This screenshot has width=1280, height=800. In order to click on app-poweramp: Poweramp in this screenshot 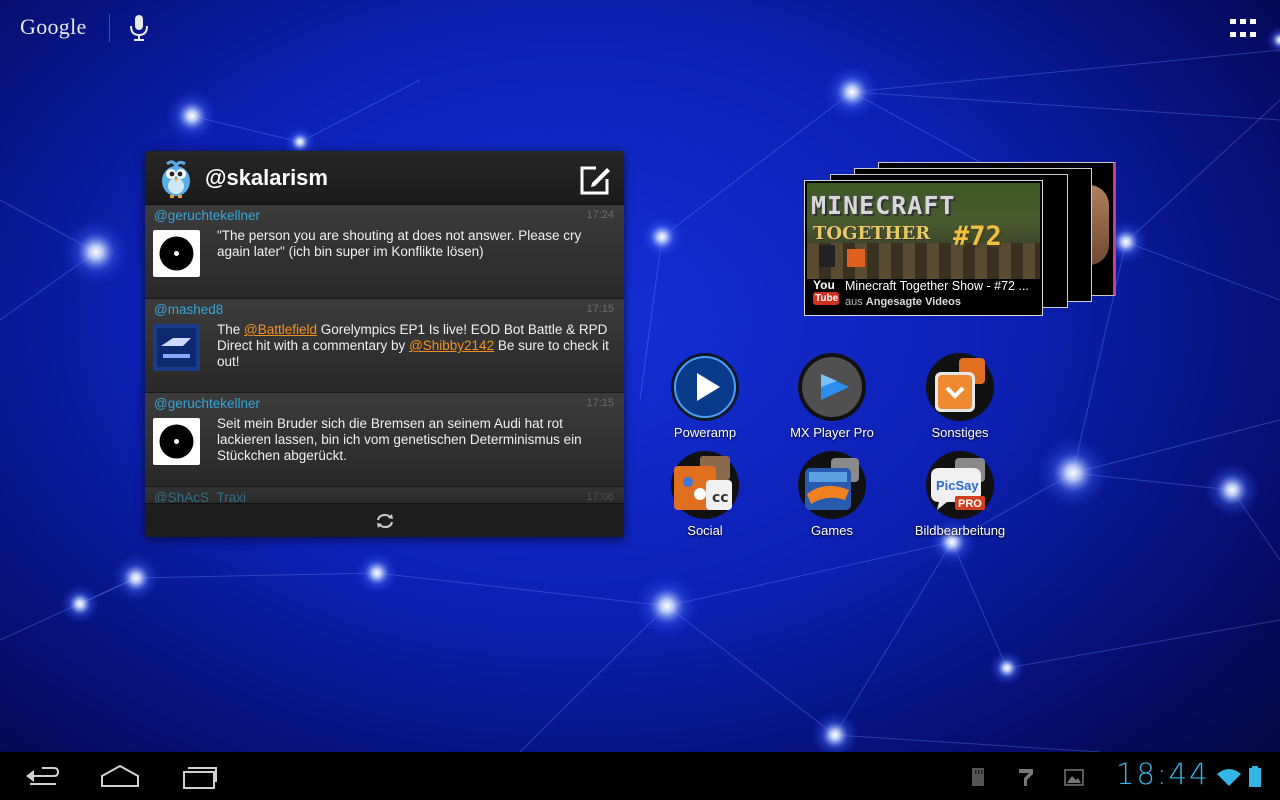, I will do `click(705, 399)`.